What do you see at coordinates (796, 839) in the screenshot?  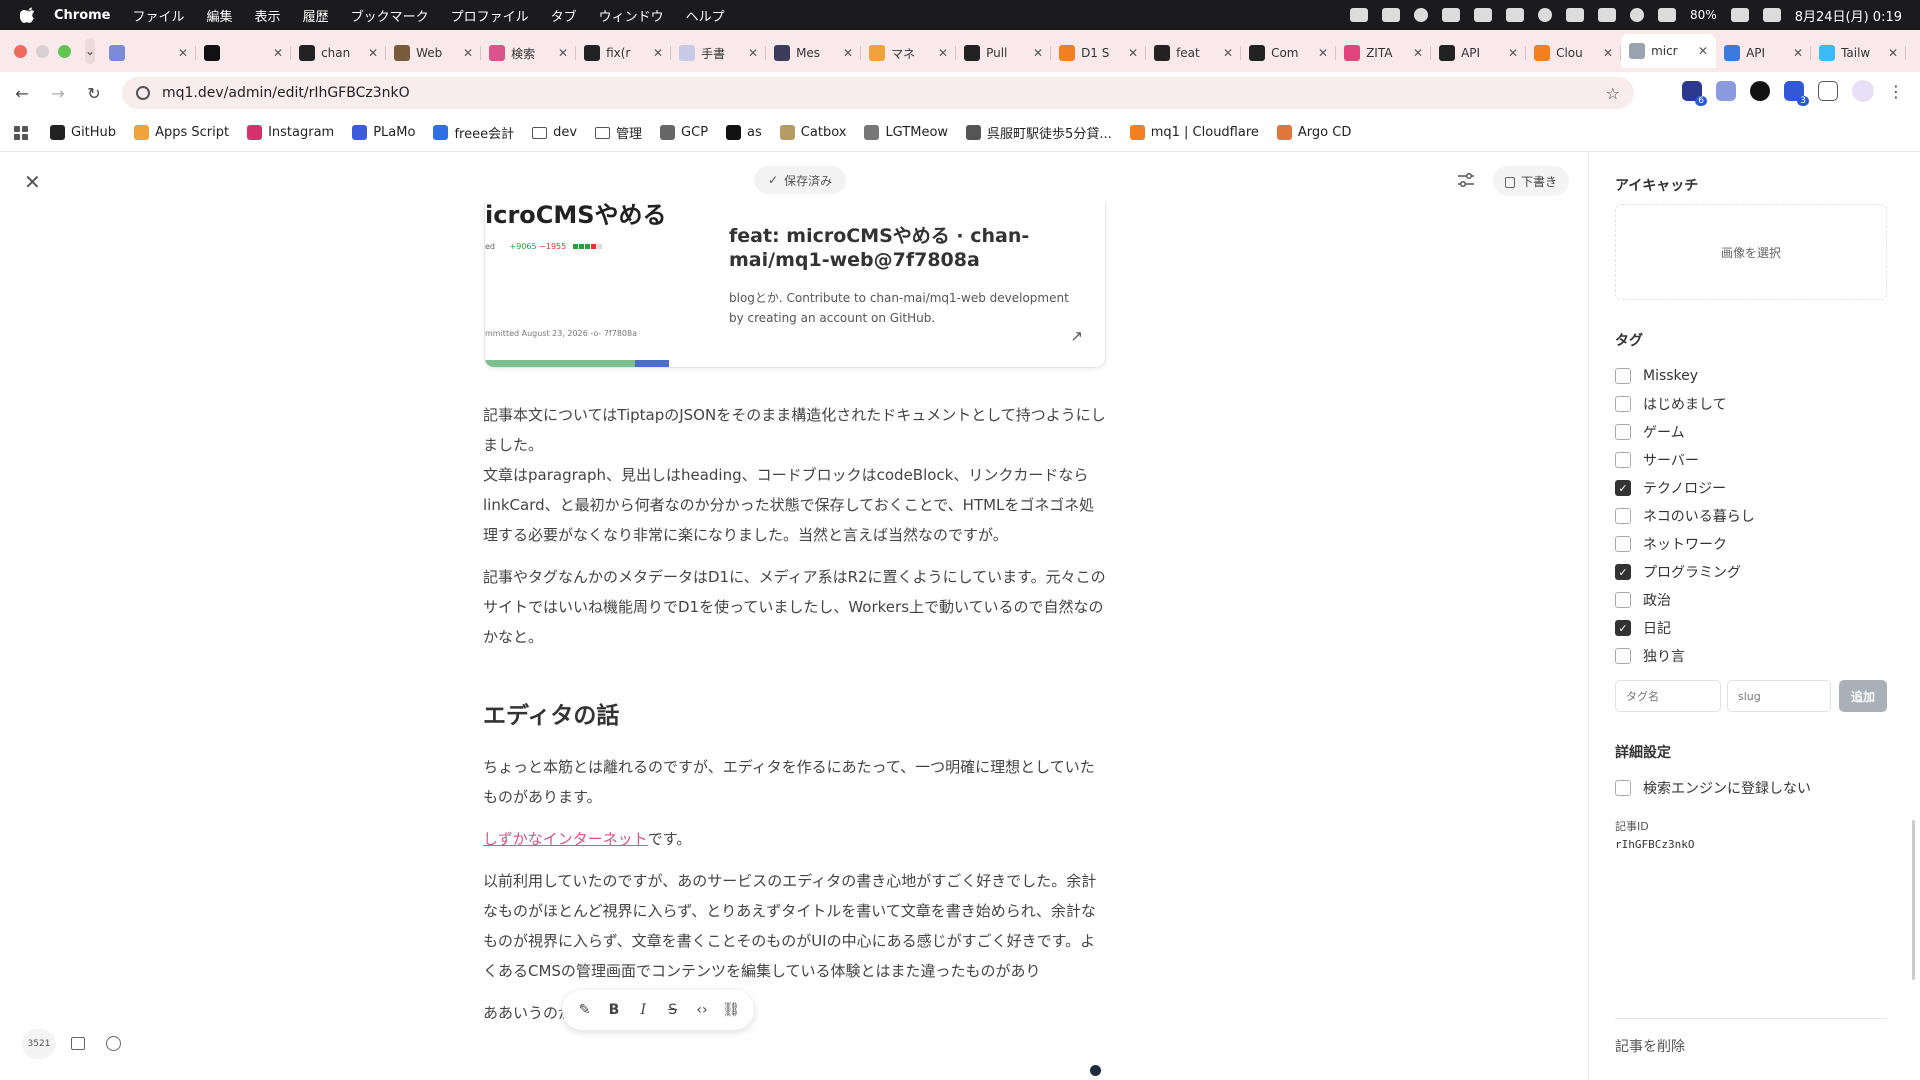 I see `paragraph: しずかなインターネットです。` at bounding box center [796, 839].